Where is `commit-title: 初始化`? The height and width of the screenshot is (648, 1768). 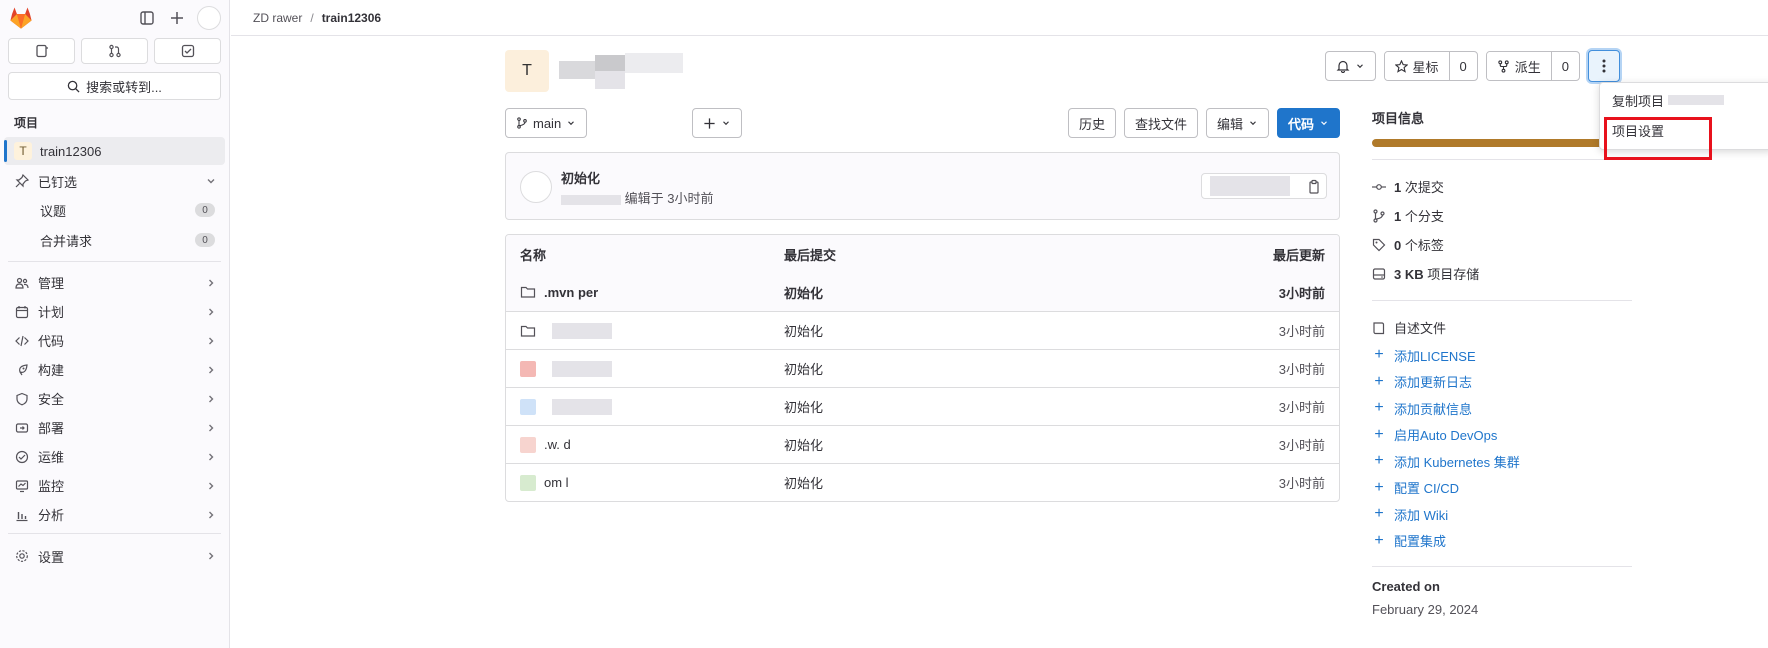 commit-title: 初始化 is located at coordinates (580, 177).